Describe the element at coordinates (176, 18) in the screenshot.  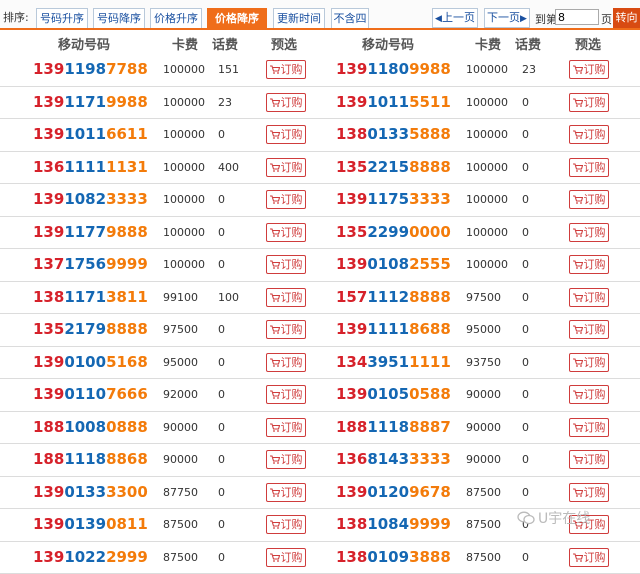
I see `sort-price-asc-button: 价格升序` at that location.